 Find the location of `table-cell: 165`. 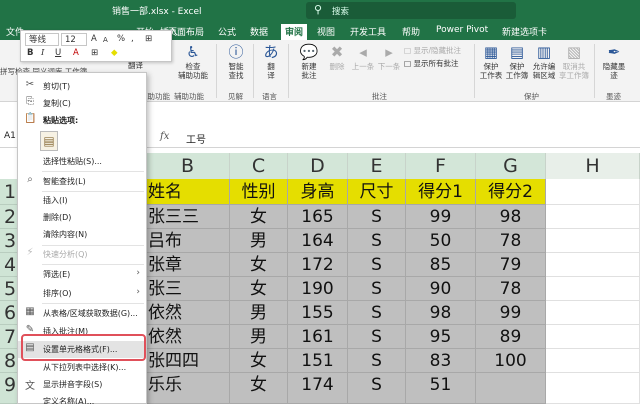

table-cell: 165 is located at coordinates (318, 217).